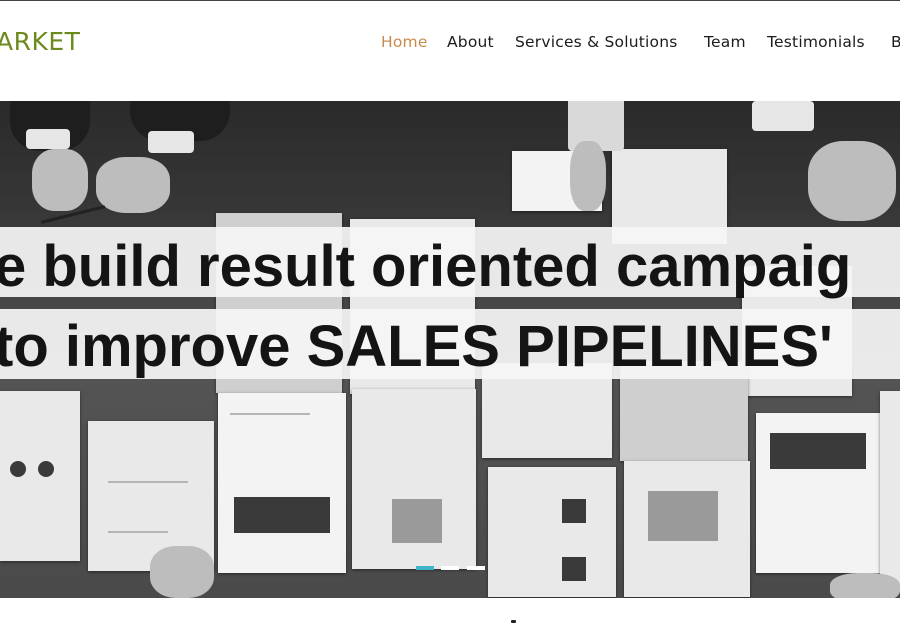 This screenshot has height=628, width=900. I want to click on nav-item-blog: B, so click(895, 42).